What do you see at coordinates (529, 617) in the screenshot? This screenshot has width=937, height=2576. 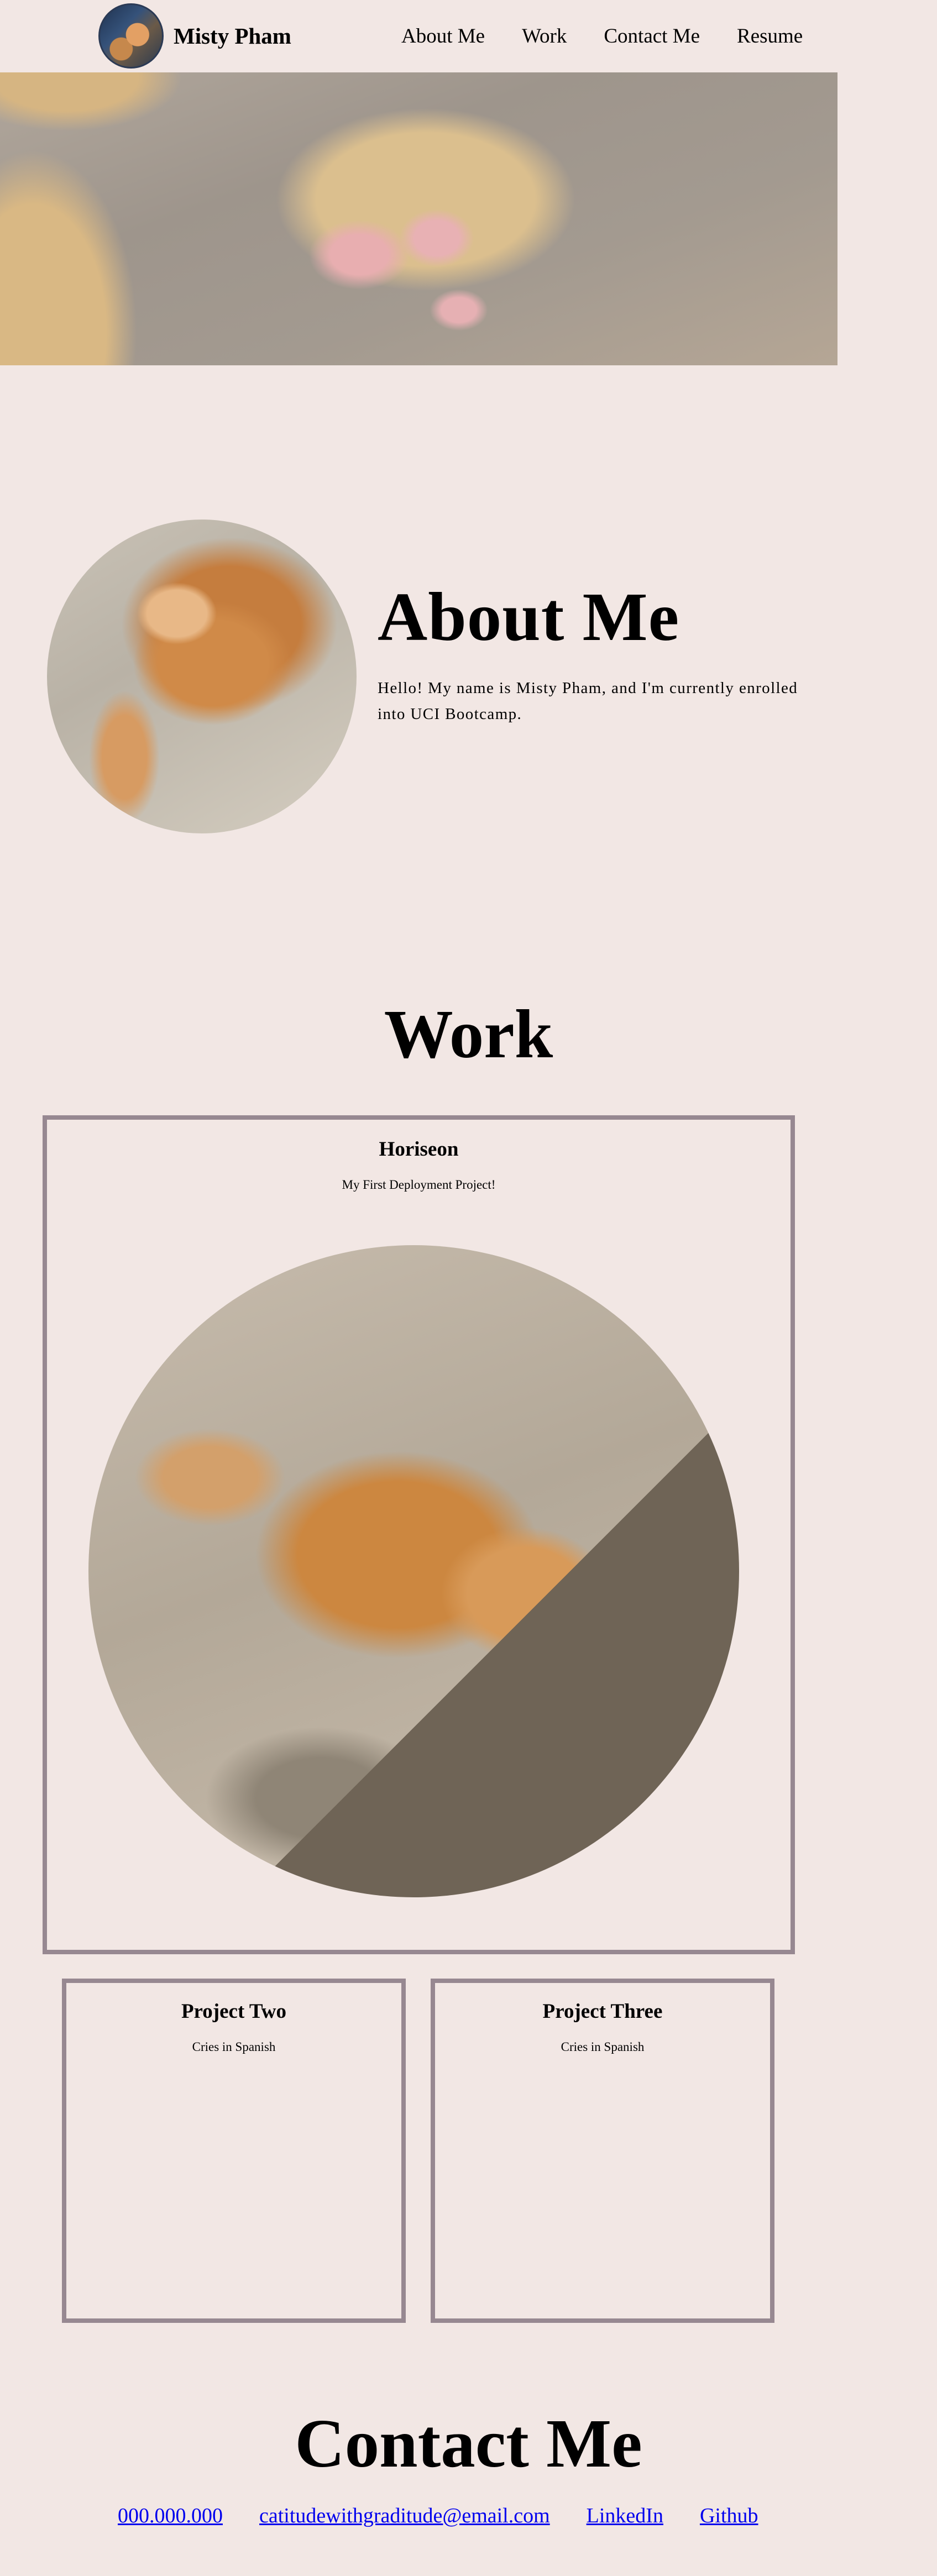 I see `about-title: About Me` at bounding box center [529, 617].